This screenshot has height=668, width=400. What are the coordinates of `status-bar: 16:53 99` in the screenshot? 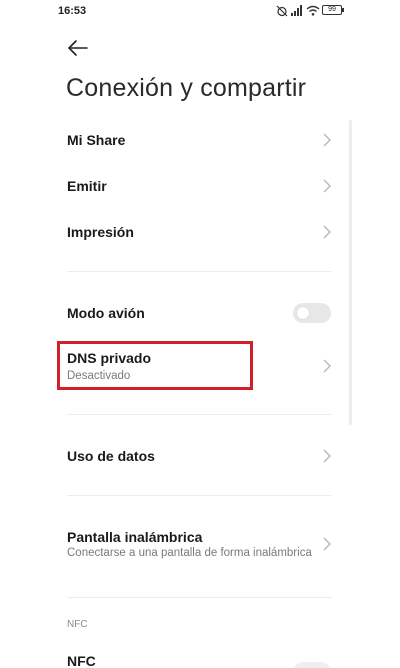 It's located at (200, 12).